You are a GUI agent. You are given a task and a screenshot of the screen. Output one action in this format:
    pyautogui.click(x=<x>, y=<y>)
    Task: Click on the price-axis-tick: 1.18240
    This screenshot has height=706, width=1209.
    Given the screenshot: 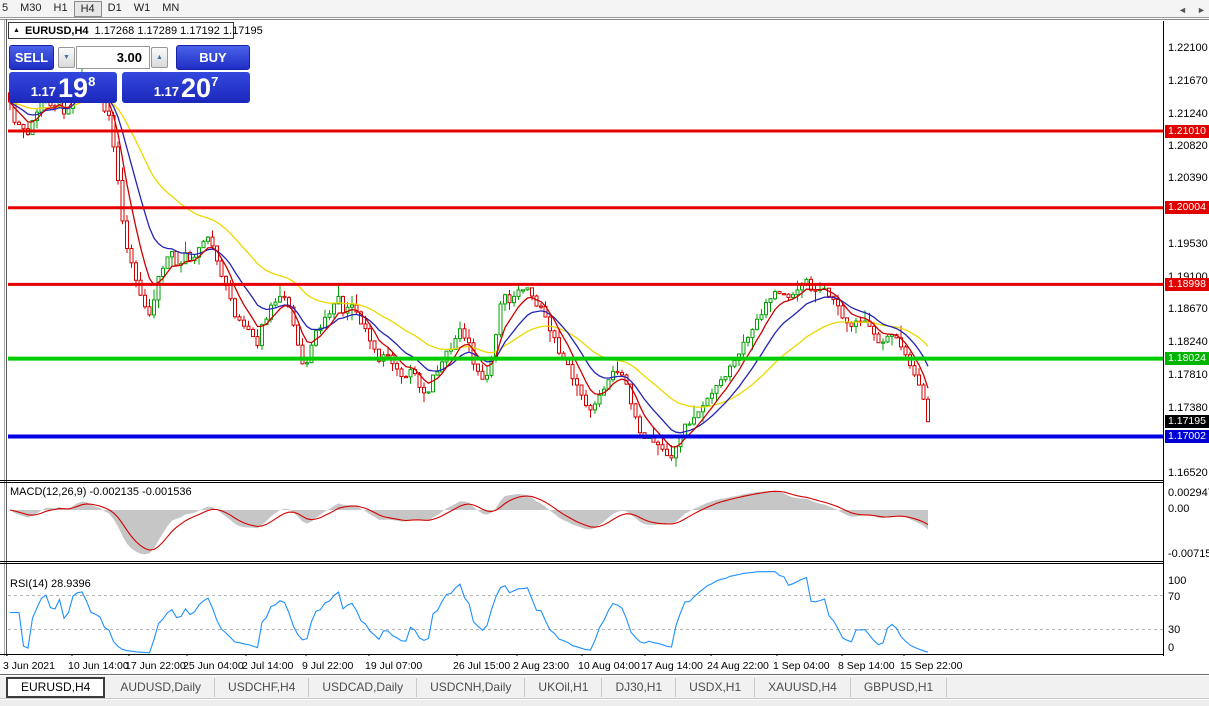 What is the action you would take?
    pyautogui.click(x=1188, y=342)
    